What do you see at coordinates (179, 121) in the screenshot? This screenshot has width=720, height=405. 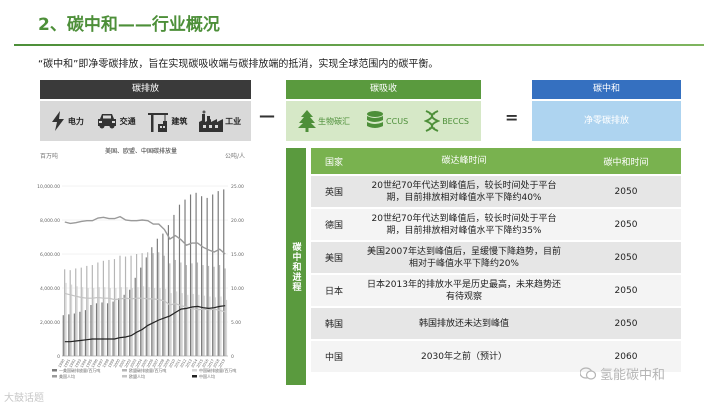 I see `emission-label-building: 建筑` at bounding box center [179, 121].